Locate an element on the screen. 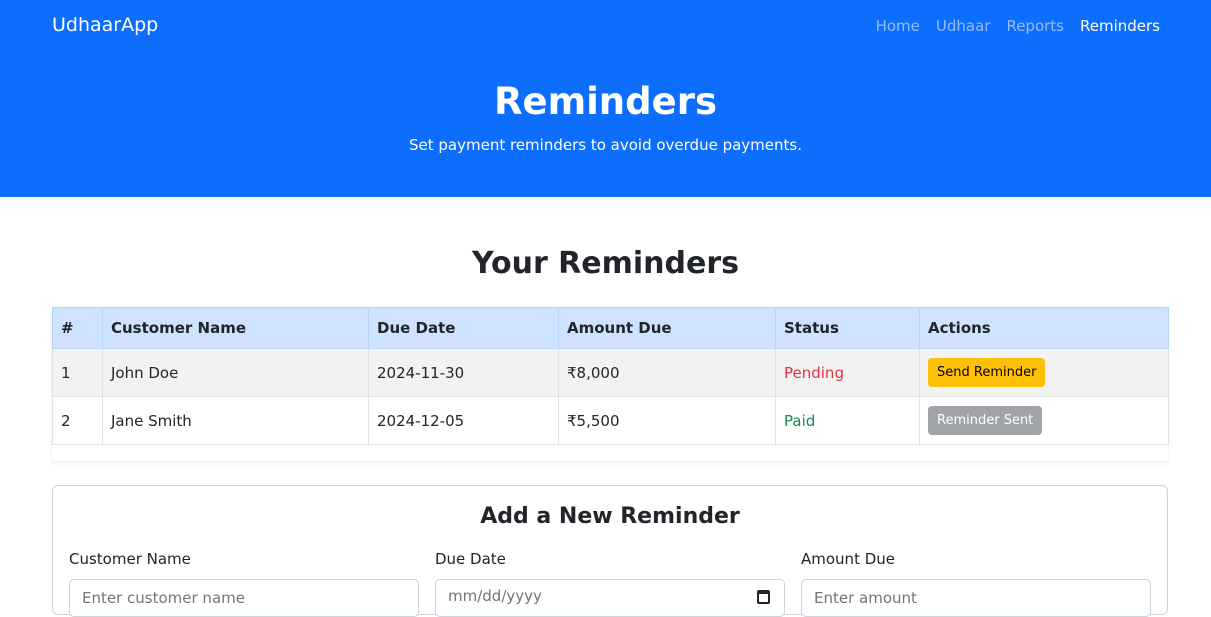 The image size is (1211, 617). amount-due-label: Amount Due is located at coordinates (848, 559).